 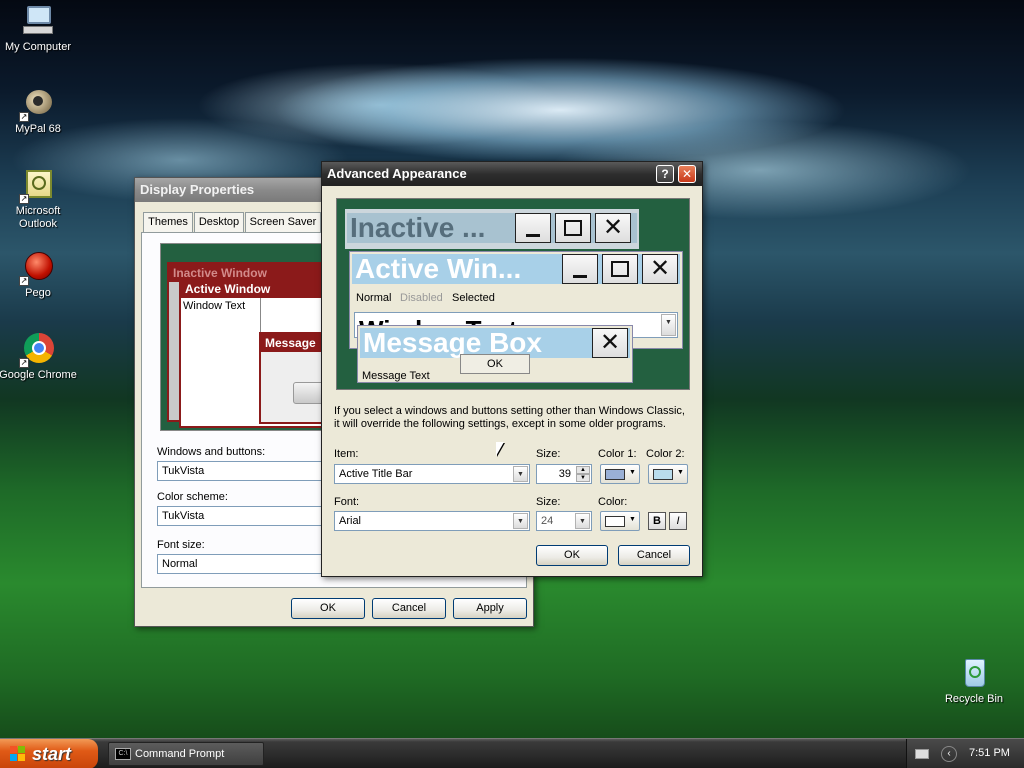 What do you see at coordinates (432, 521) in the screenshot?
I see `font-select: Arial ▼` at bounding box center [432, 521].